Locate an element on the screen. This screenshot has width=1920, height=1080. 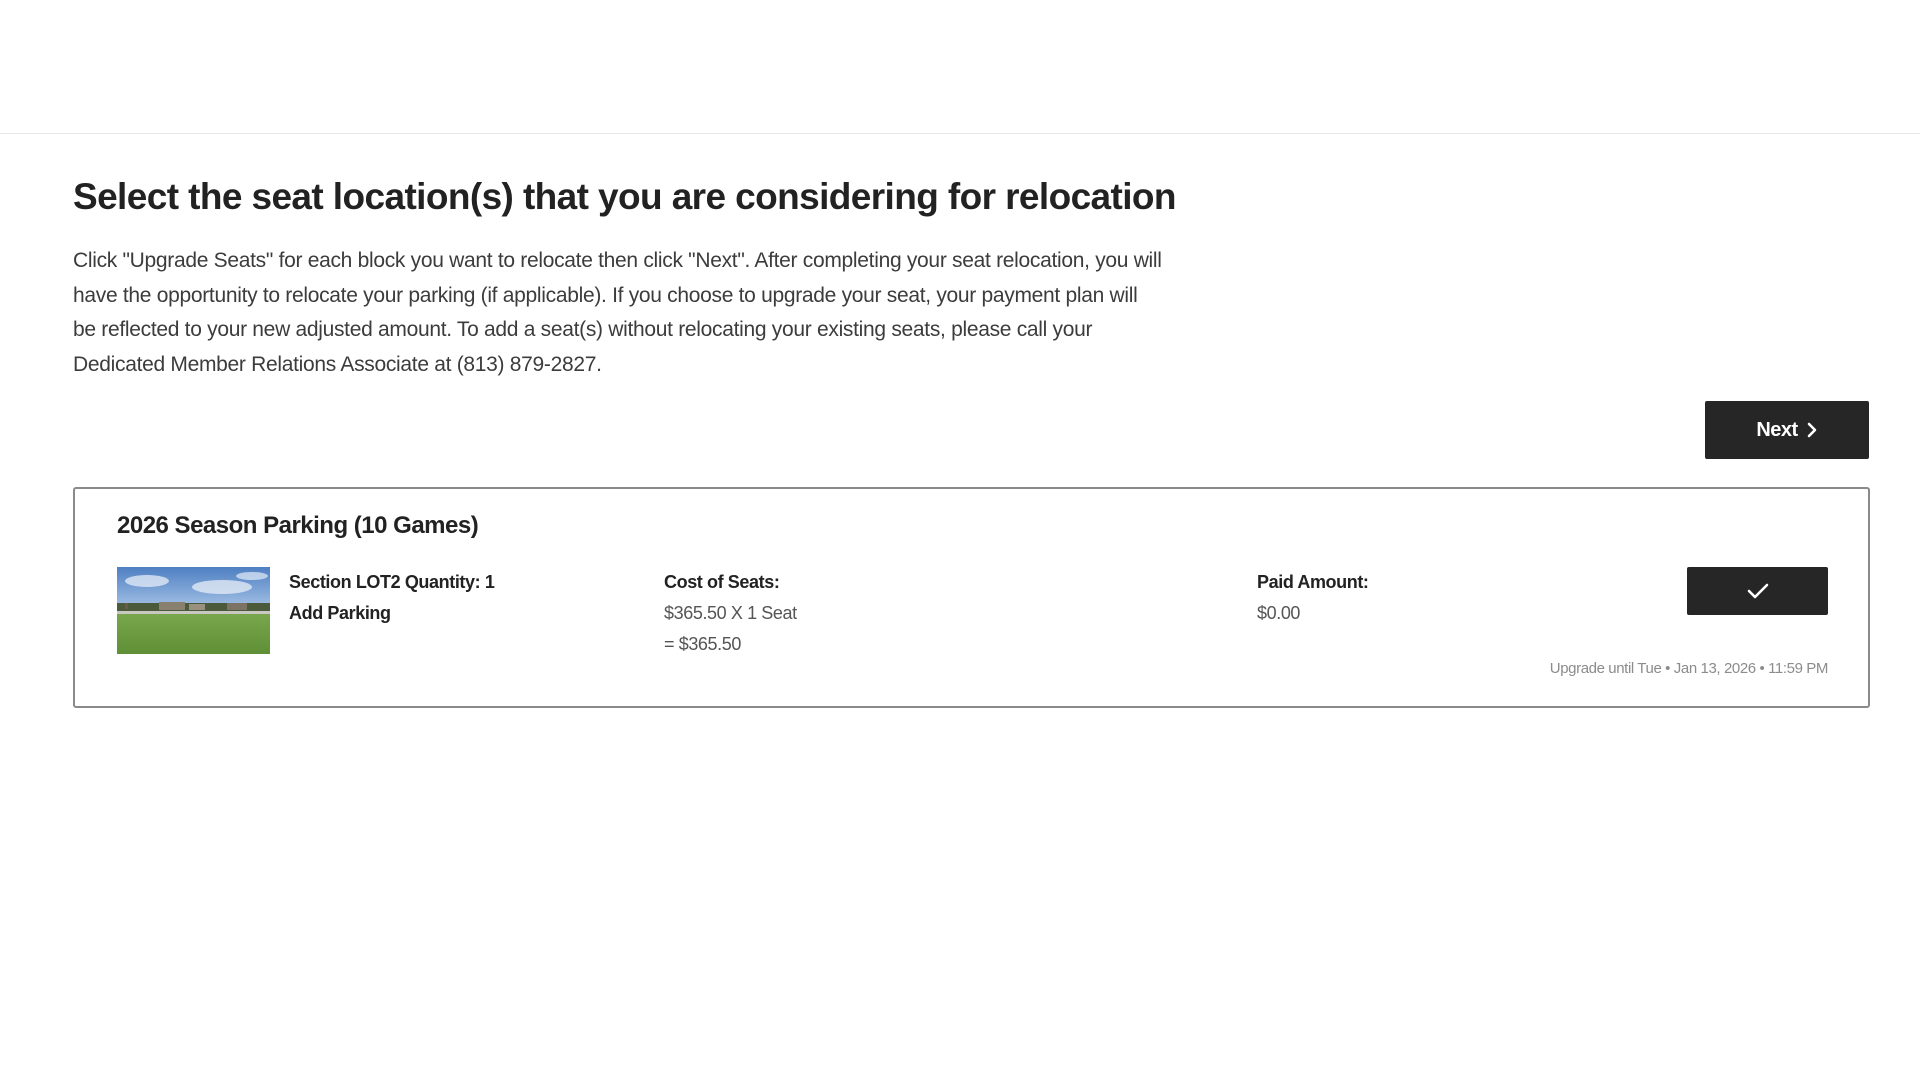
paid-label: Paid Amount: is located at coordinates (1313, 582).